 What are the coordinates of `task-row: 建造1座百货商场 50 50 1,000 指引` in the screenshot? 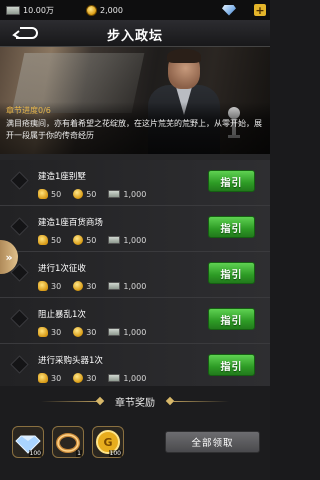 It's located at (135, 229).